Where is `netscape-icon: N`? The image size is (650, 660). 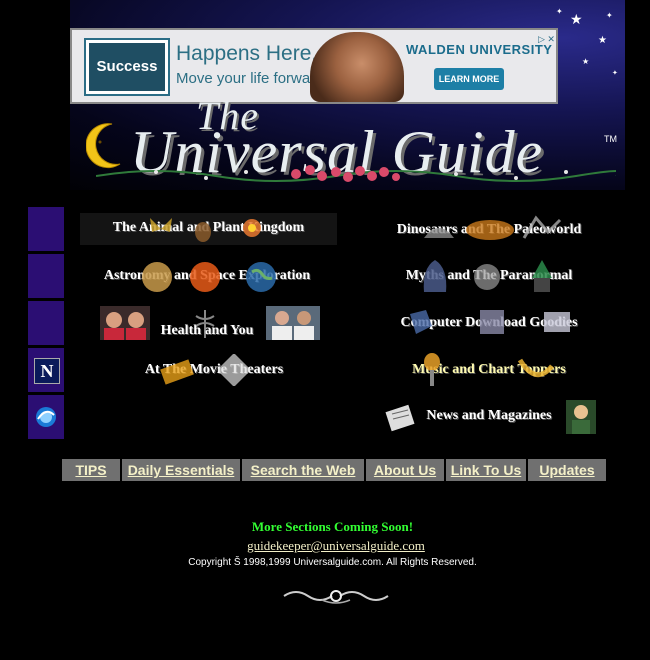
netscape-icon: N is located at coordinates (47, 371).